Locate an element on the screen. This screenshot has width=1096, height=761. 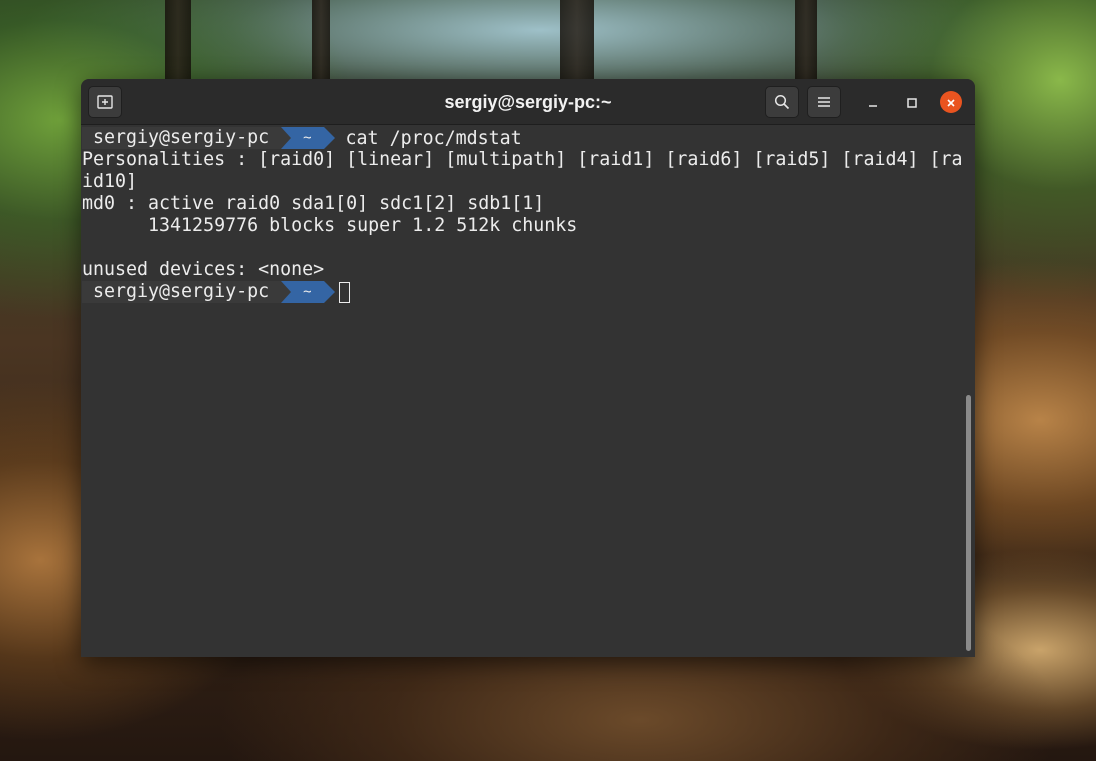
close-icon is located at coordinates (951, 102).